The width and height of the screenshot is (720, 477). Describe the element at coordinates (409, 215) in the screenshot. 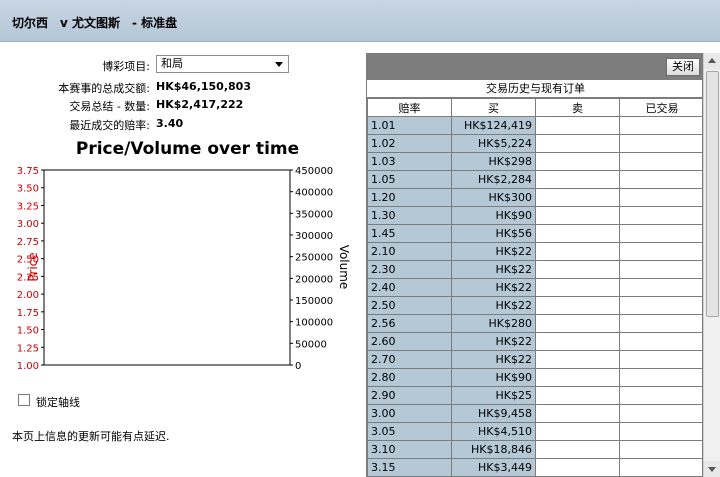

I see `odds-cell: 1.30` at that location.